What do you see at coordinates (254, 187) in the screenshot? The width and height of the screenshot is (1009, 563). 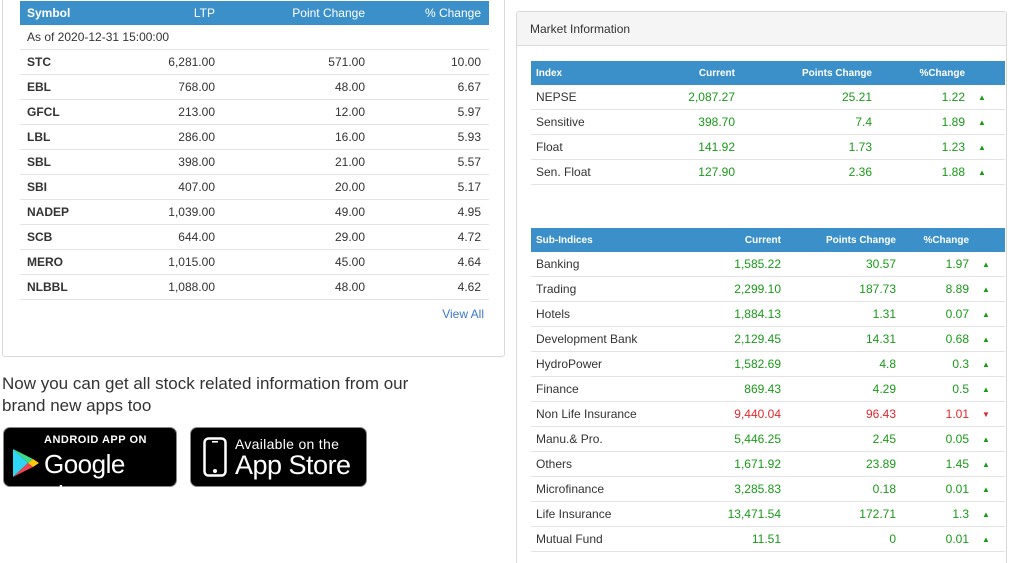 I see `table-row: SBI 407.00 20.00 5.17` at bounding box center [254, 187].